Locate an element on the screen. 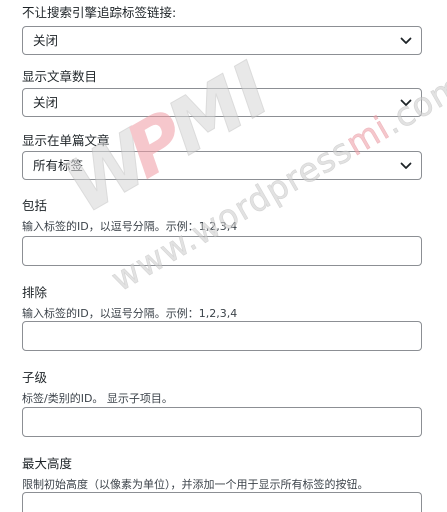 The height and width of the screenshot is (512, 447). show-on-single-label: 显示在单篇文章 is located at coordinates (223, 141).